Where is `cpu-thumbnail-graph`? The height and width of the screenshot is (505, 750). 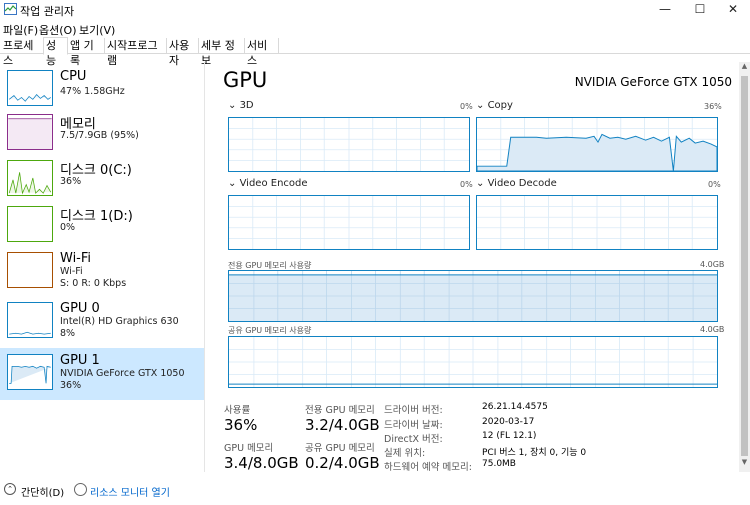
cpu-thumbnail-graph is located at coordinates (30, 88).